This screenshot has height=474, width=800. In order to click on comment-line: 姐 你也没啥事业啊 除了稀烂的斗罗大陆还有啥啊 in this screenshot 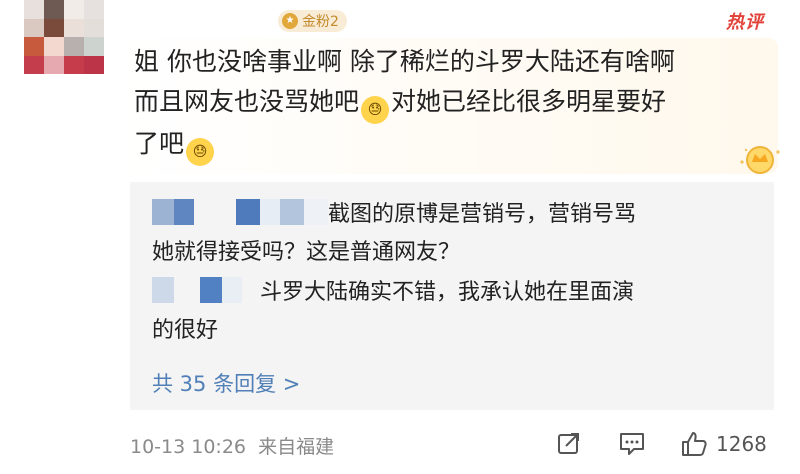, I will do `click(404, 61)`.